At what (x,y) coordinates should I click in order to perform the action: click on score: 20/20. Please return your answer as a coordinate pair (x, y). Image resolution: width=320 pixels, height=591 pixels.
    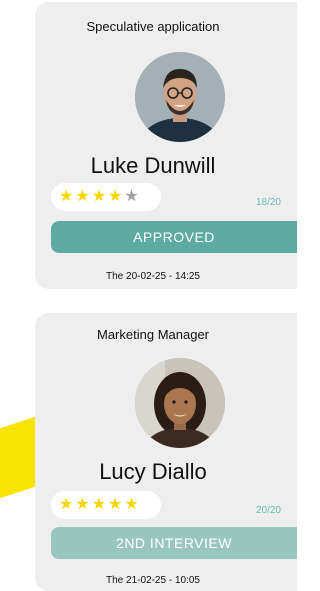
    Looking at the image, I should click on (268, 510).